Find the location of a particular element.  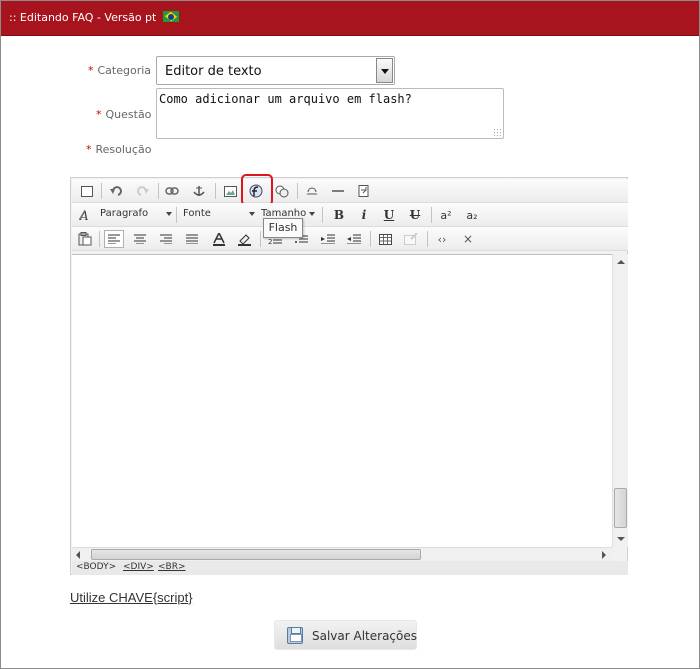

horizontal-rule-icon is located at coordinates (338, 191).